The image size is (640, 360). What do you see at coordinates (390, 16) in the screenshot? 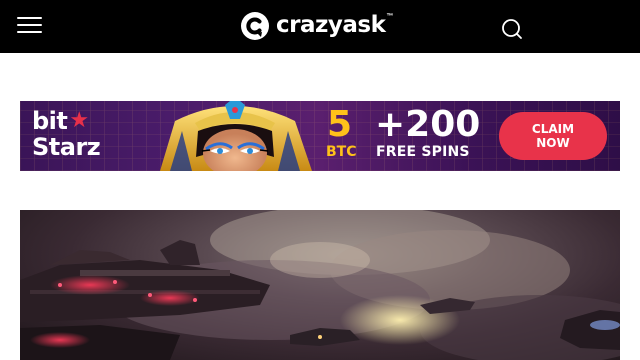
I see `logo-trademark: ™` at bounding box center [390, 16].